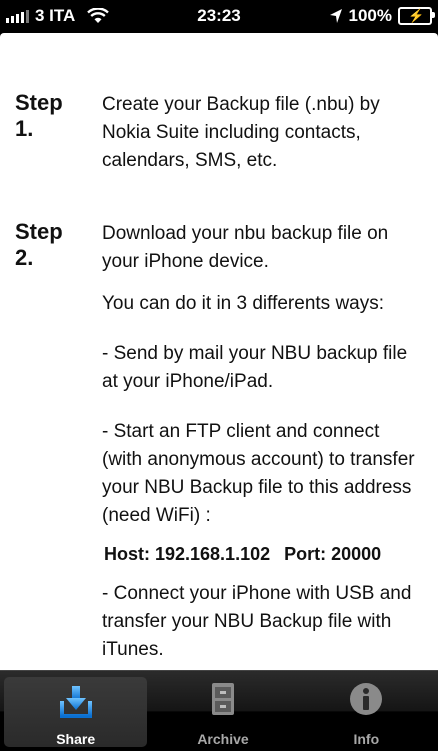 This screenshot has width=438, height=751. I want to click on tab-share: Share, so click(76, 712).